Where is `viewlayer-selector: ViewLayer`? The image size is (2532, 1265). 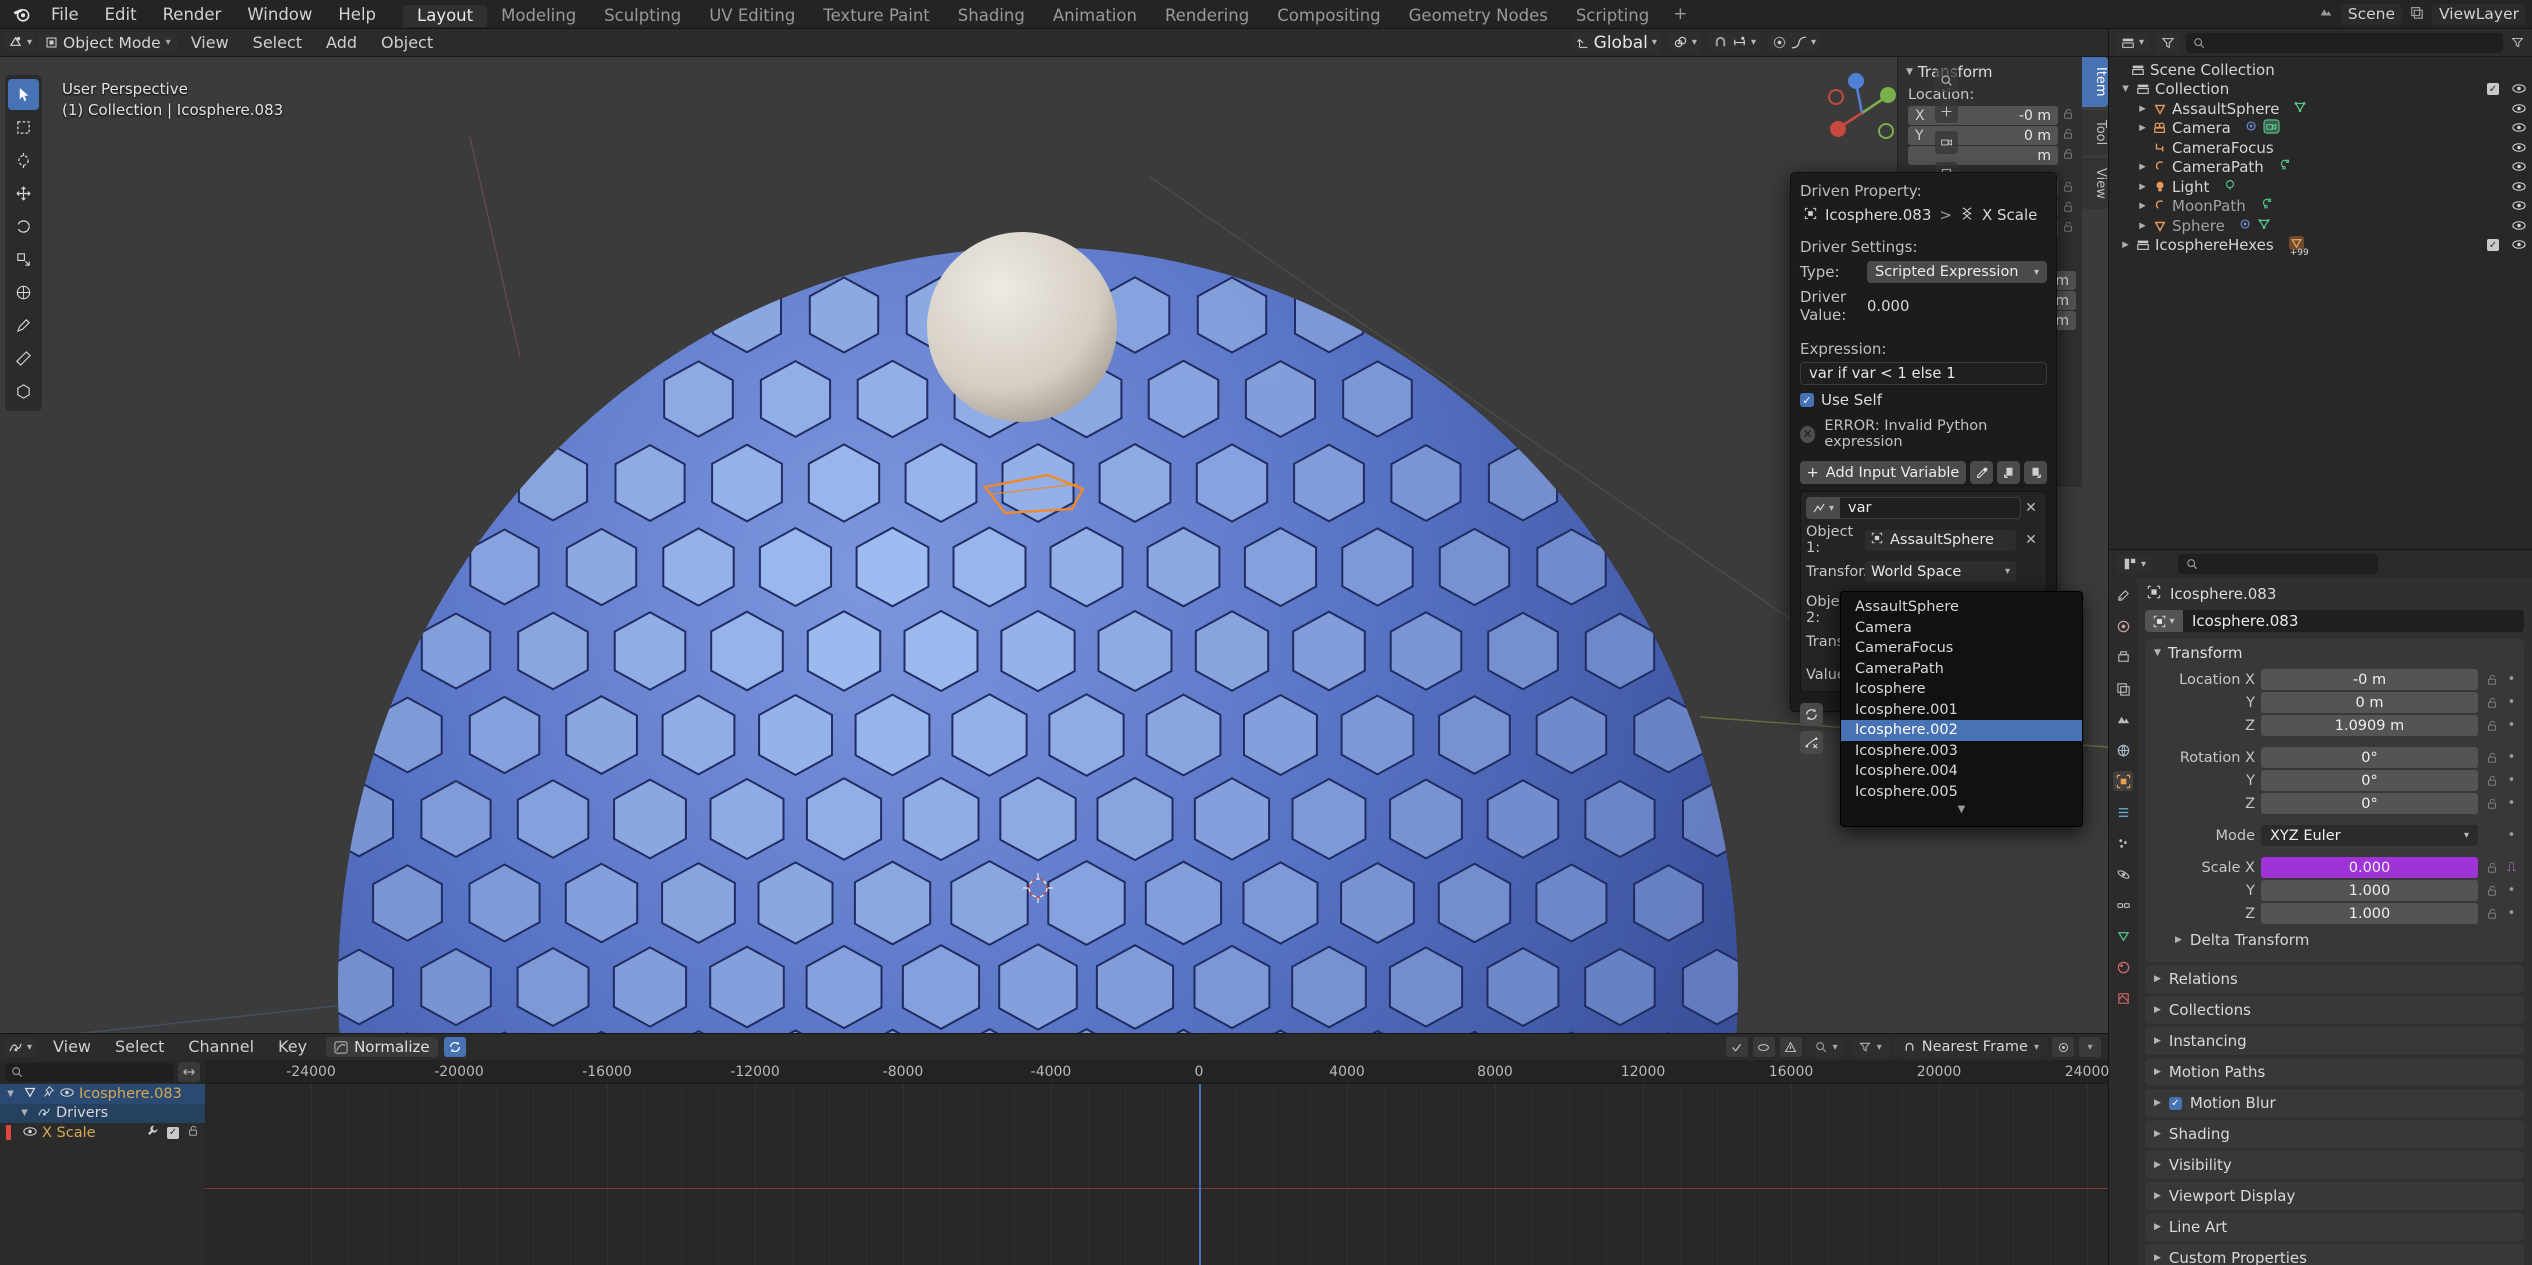 viewlayer-selector: ViewLayer is located at coordinates (2479, 14).